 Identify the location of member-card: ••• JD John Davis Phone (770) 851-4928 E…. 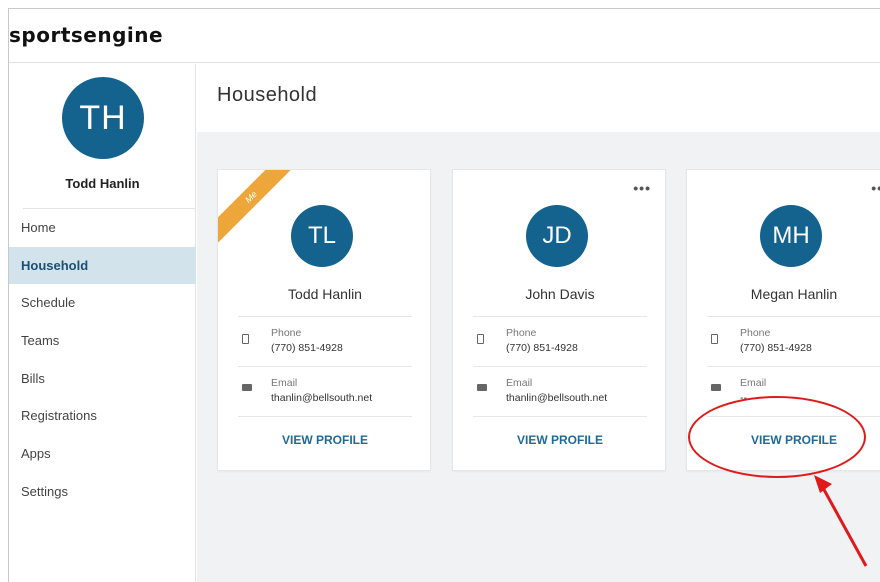
(559, 320).